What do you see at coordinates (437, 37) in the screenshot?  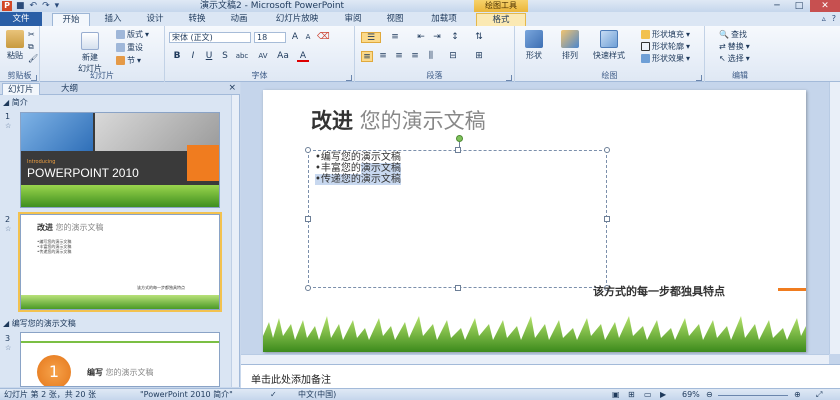 I see `increase-indent-icon: ⇥` at bounding box center [437, 37].